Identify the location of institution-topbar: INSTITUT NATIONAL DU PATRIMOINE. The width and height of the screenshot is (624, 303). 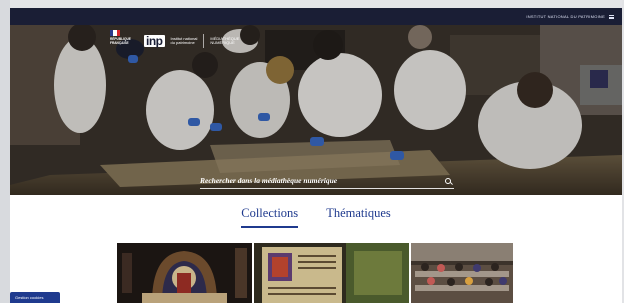
(316, 16).